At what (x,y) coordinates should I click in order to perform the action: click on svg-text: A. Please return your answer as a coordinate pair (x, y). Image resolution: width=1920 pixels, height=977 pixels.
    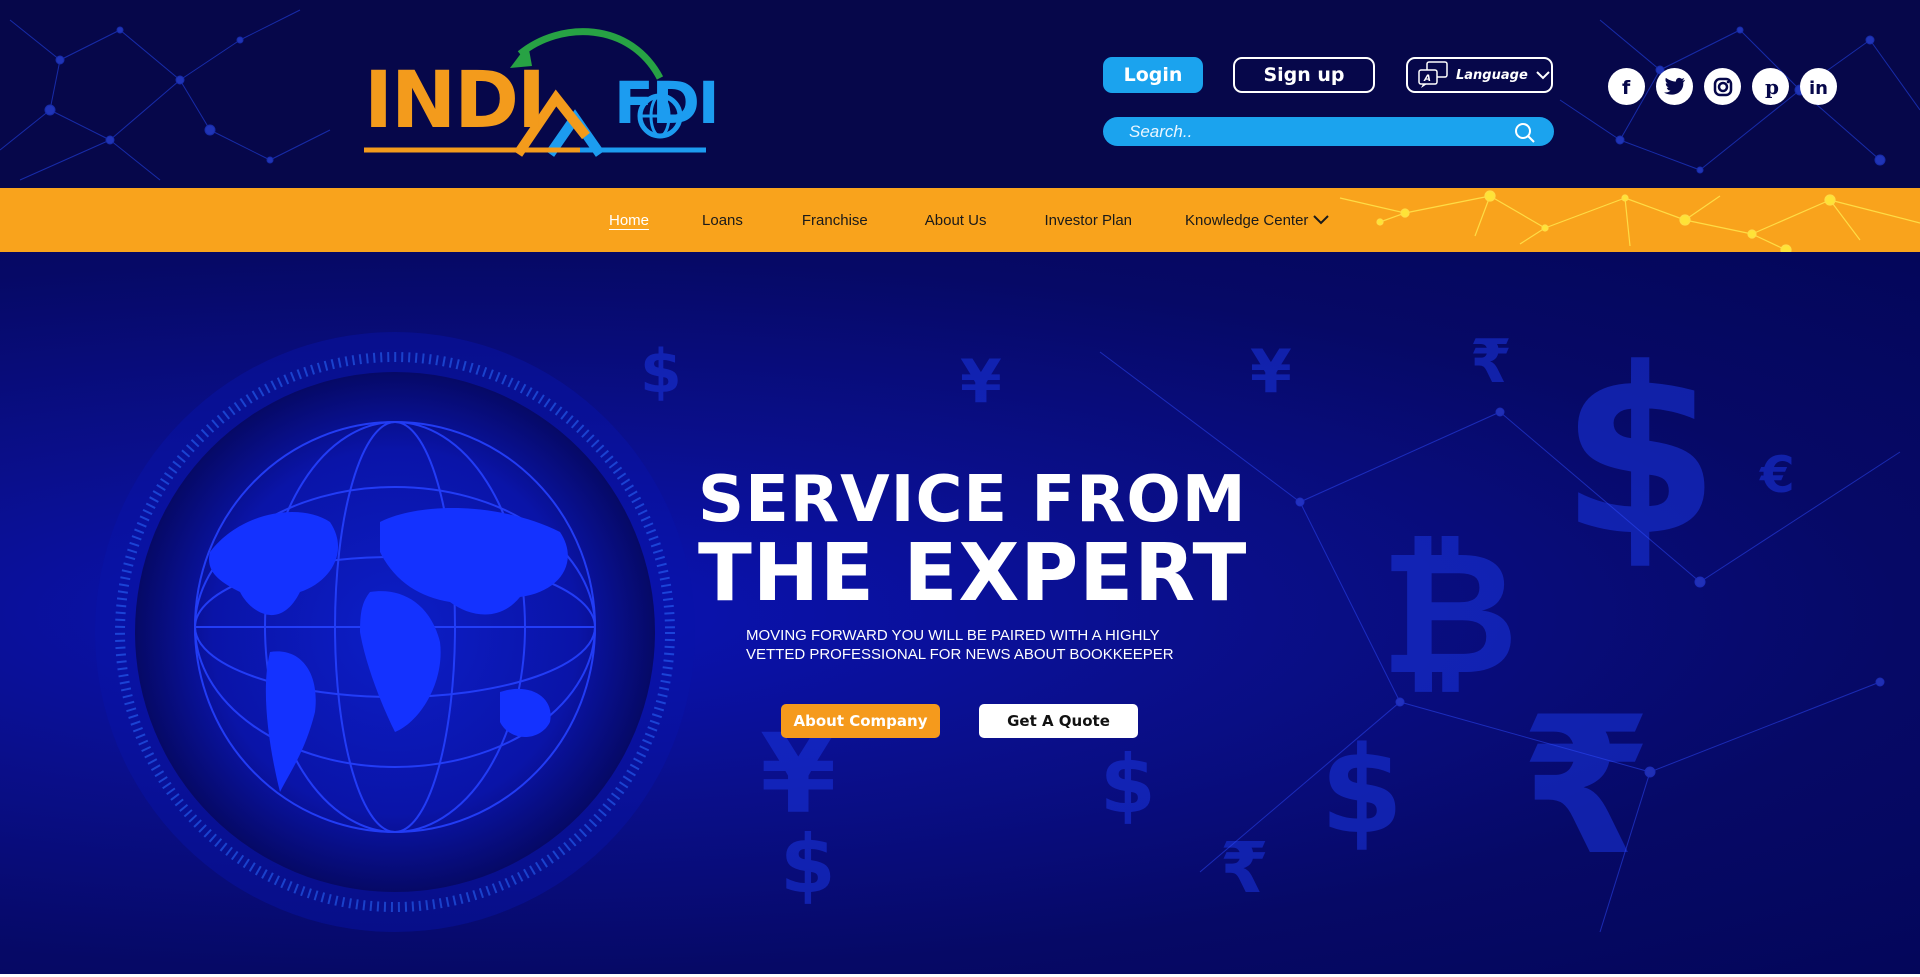
    Looking at the image, I should click on (1427, 79).